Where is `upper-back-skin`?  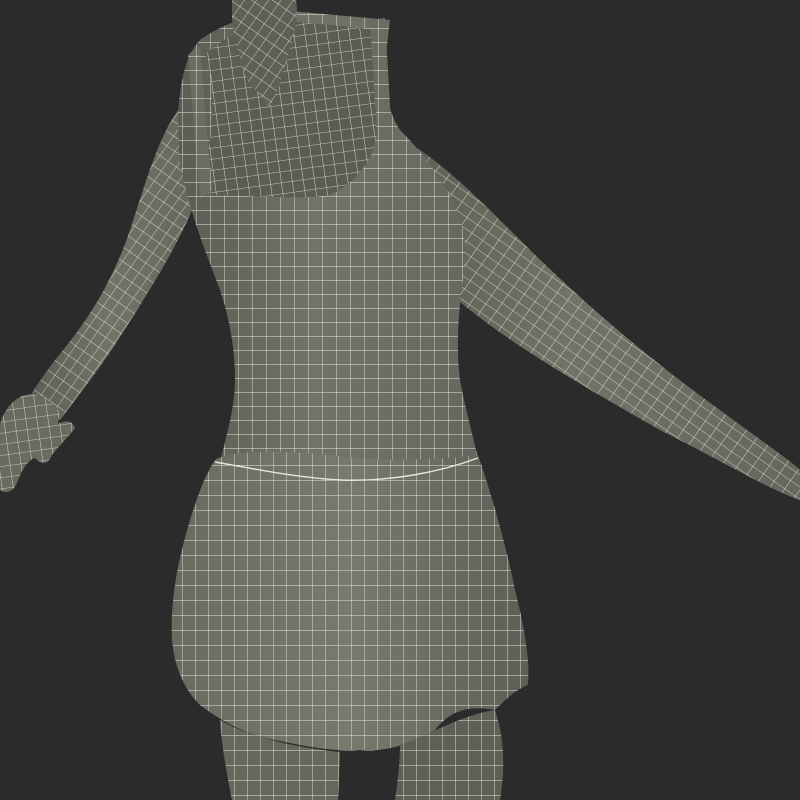 upper-back-skin is located at coordinates (292, 109).